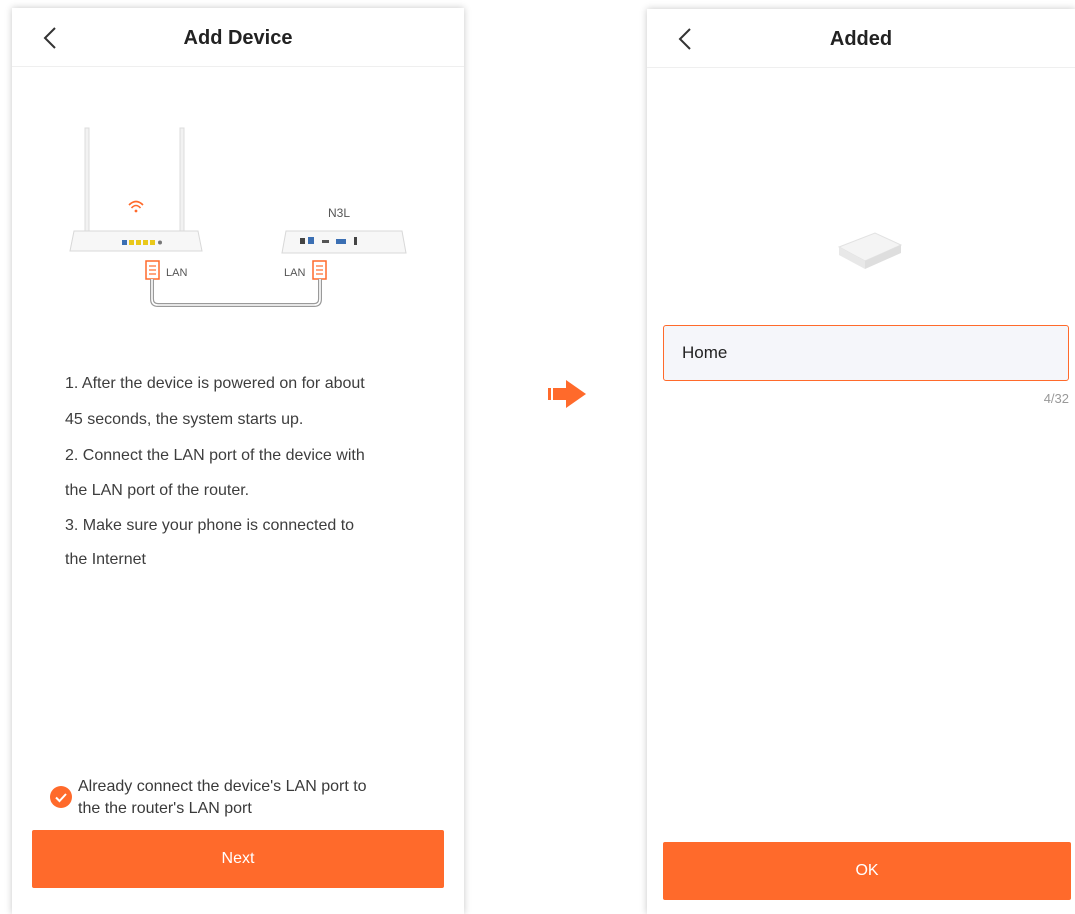  I want to click on page-title: Added, so click(861, 39).